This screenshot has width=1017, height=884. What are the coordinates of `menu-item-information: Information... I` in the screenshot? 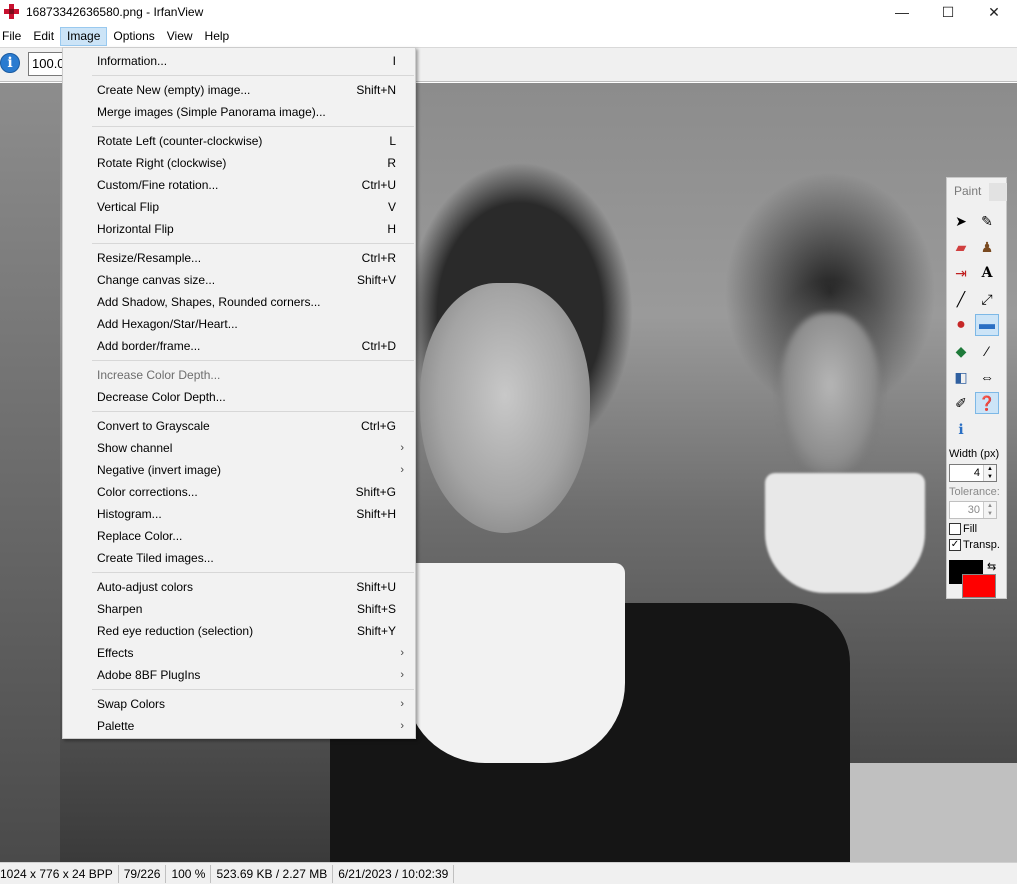 It's located at (239, 61).